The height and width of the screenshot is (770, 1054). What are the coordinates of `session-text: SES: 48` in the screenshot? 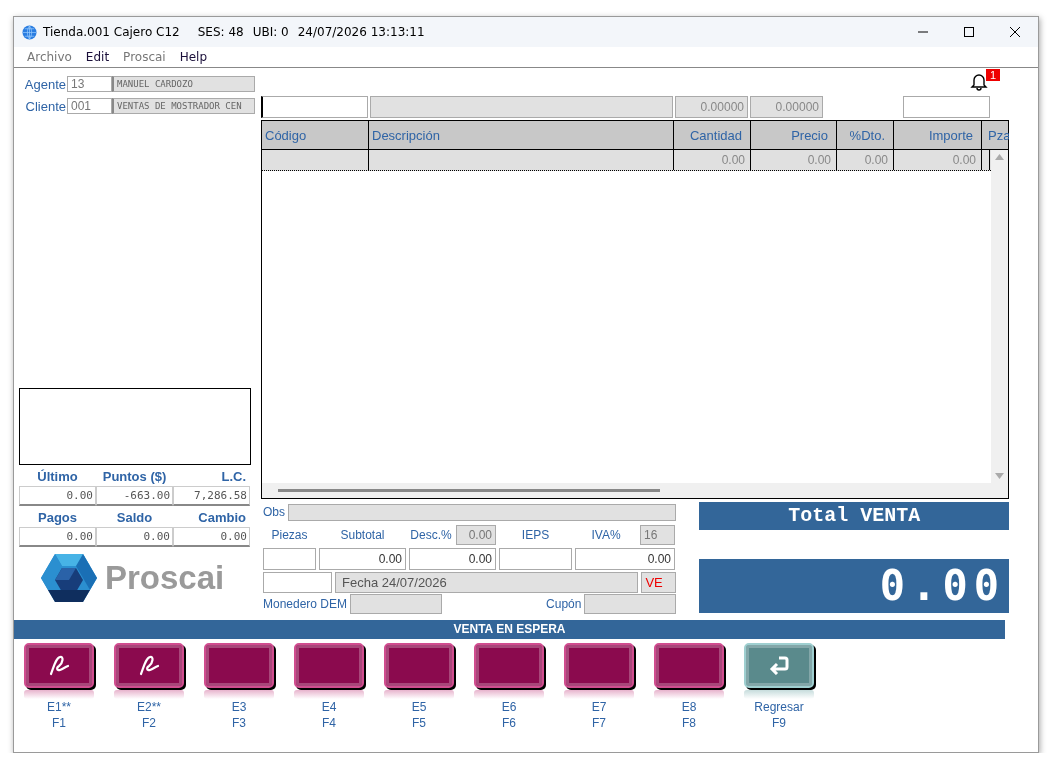 It's located at (220, 32).